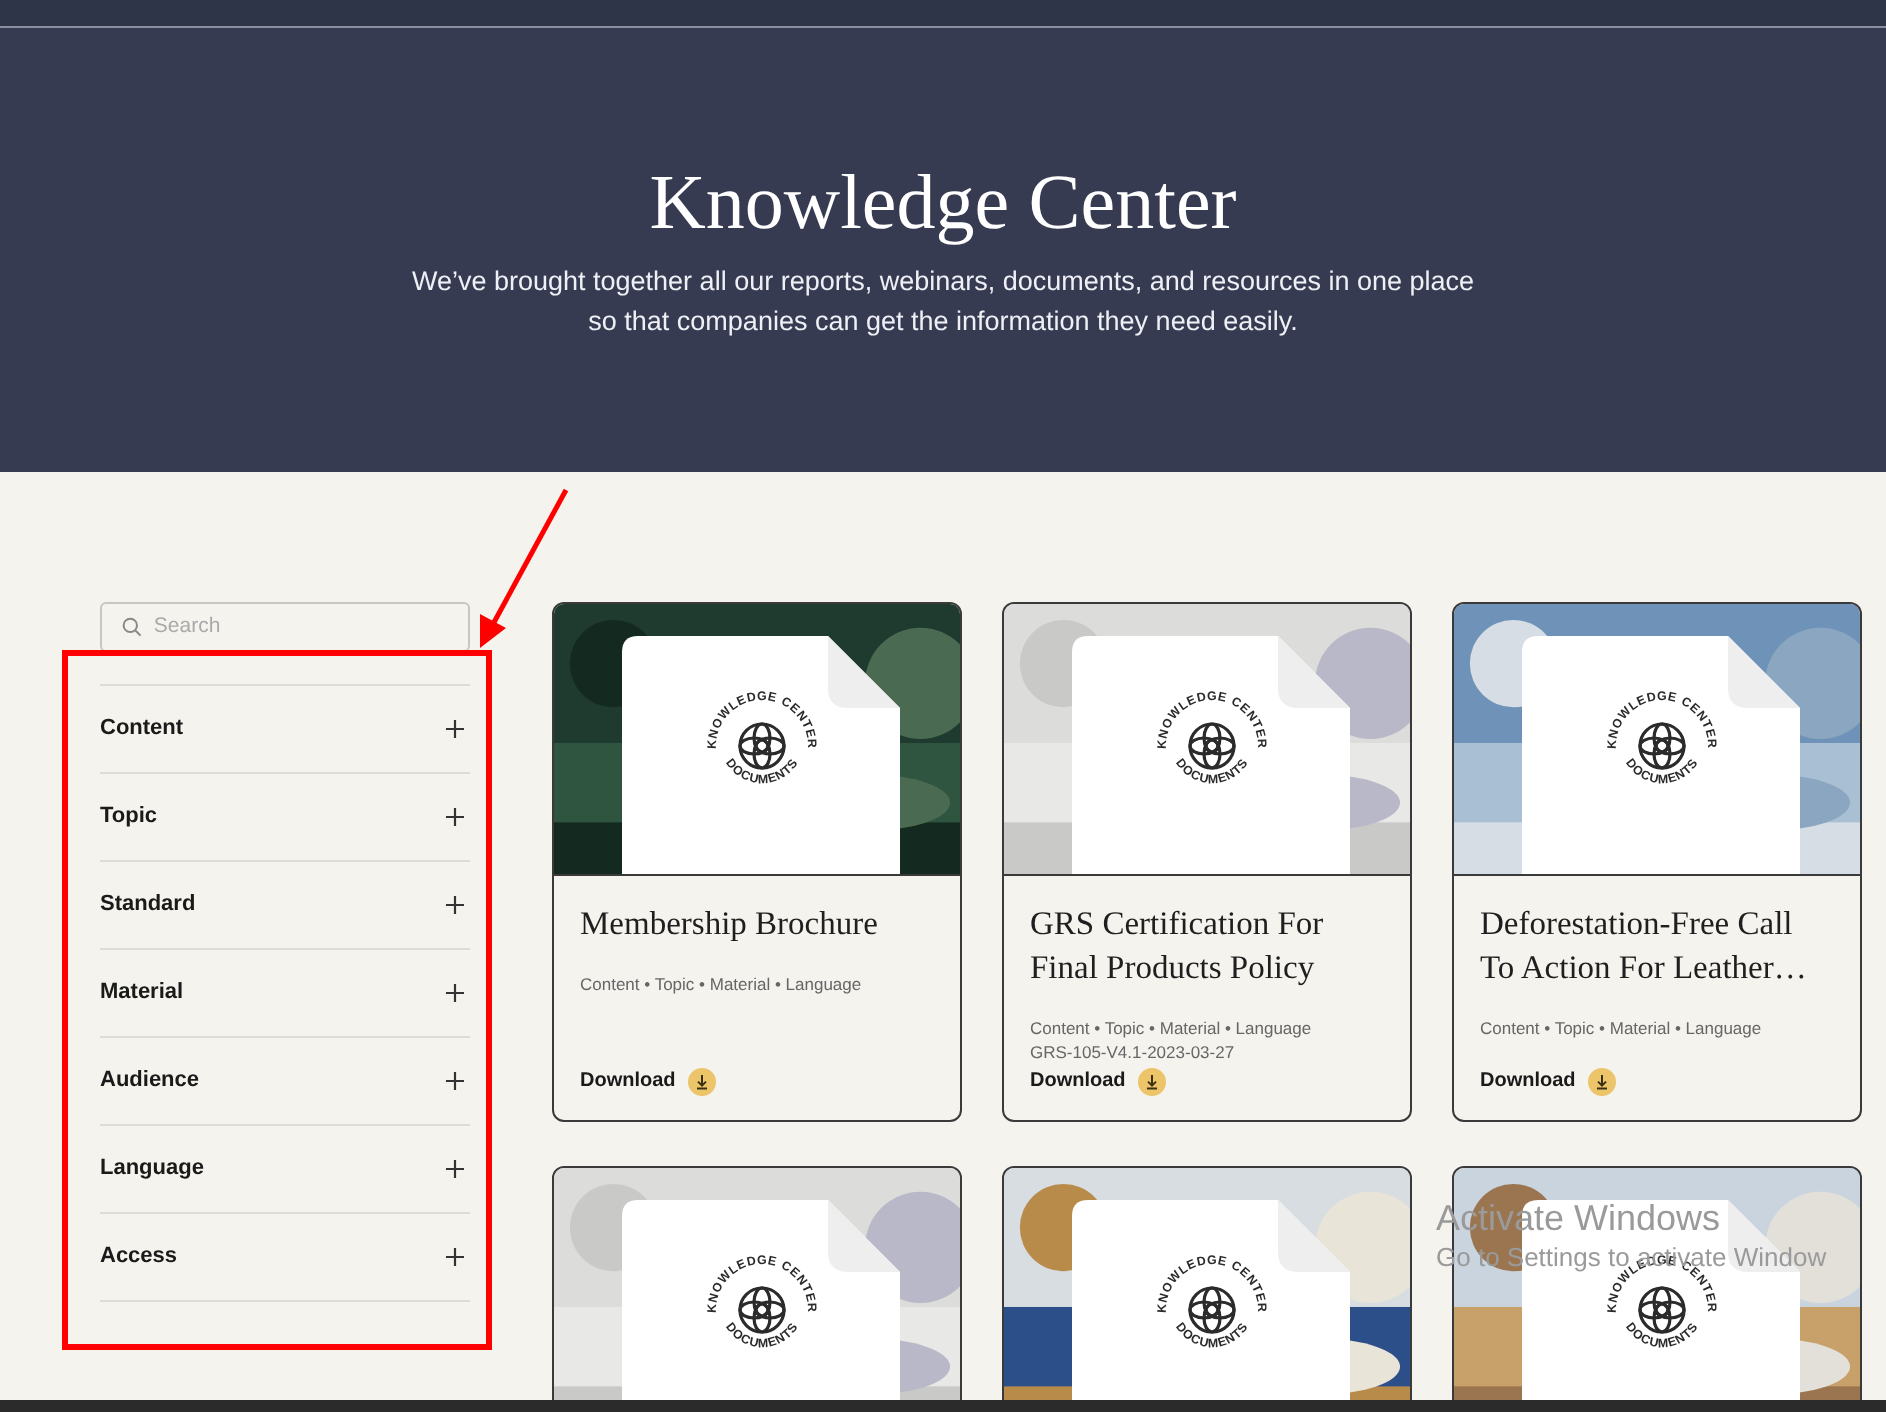 Image resolution: width=1886 pixels, height=1412 pixels. I want to click on filter-label: Content, so click(142, 729).